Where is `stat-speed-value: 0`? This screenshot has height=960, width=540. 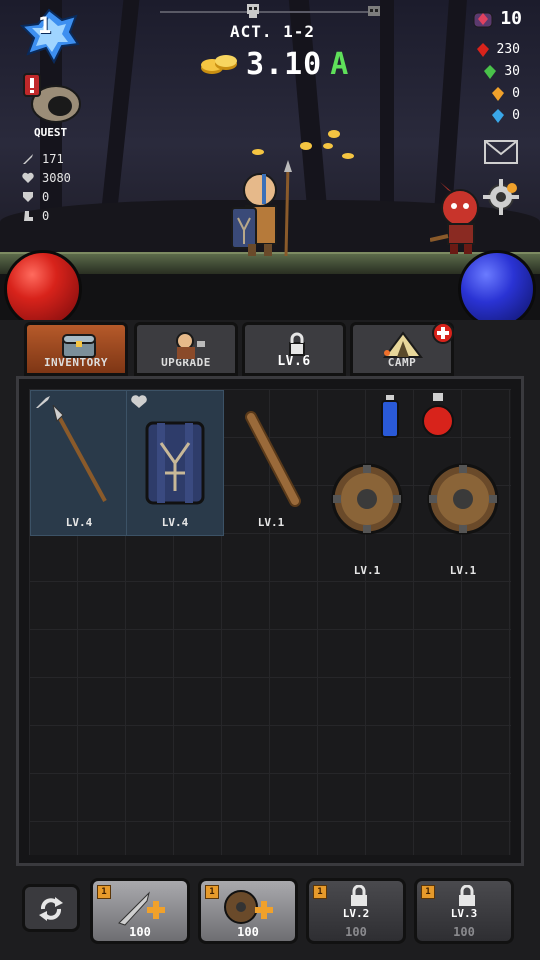
stat-speed-value: 0 is located at coordinates (46, 216).